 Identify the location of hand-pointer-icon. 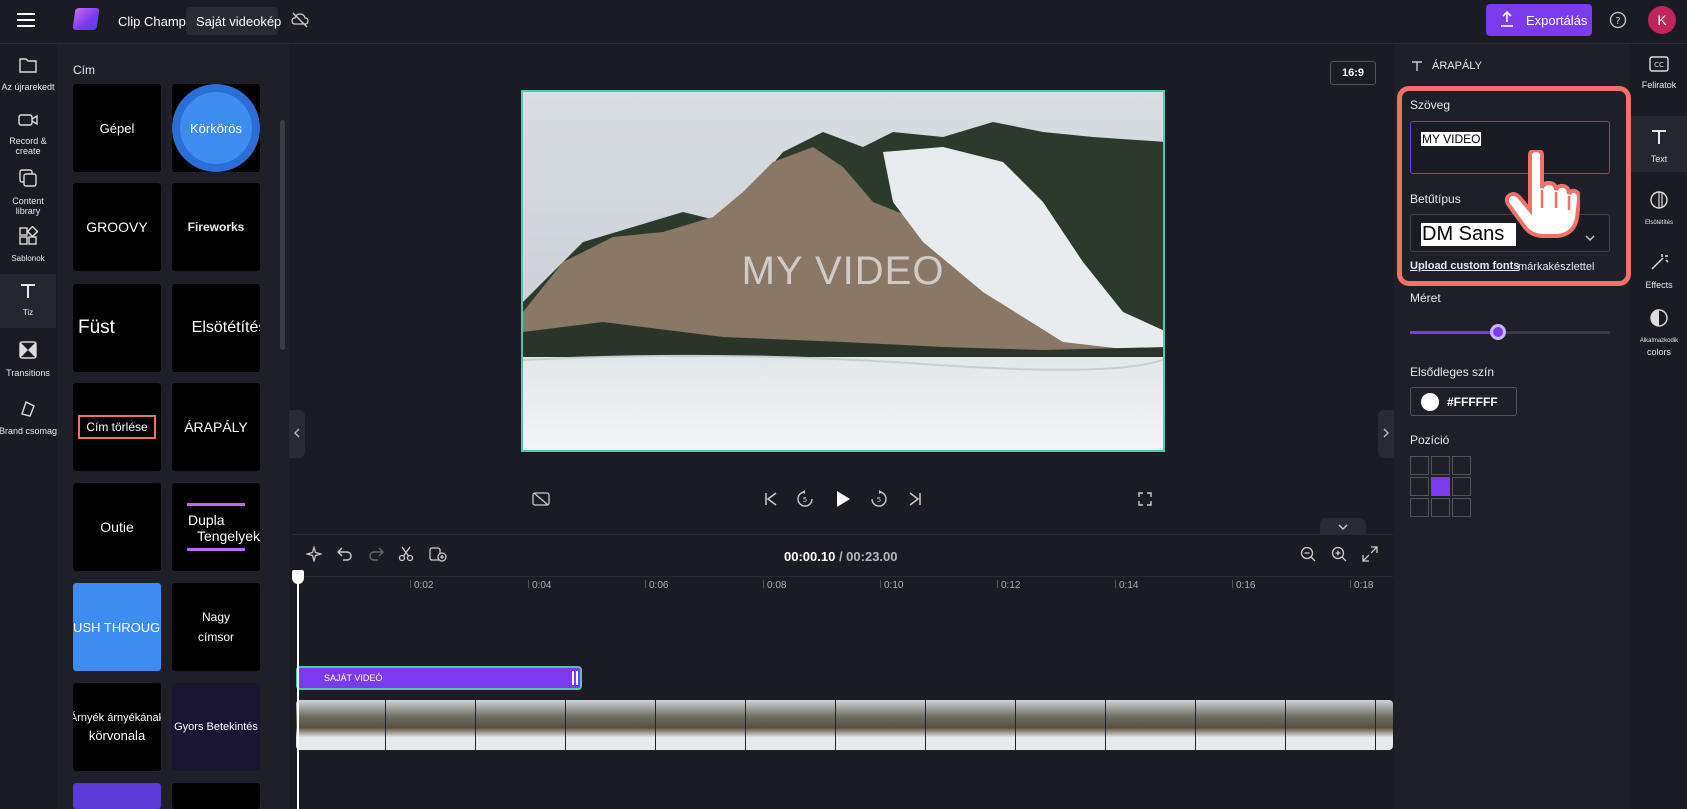
(1542, 194).